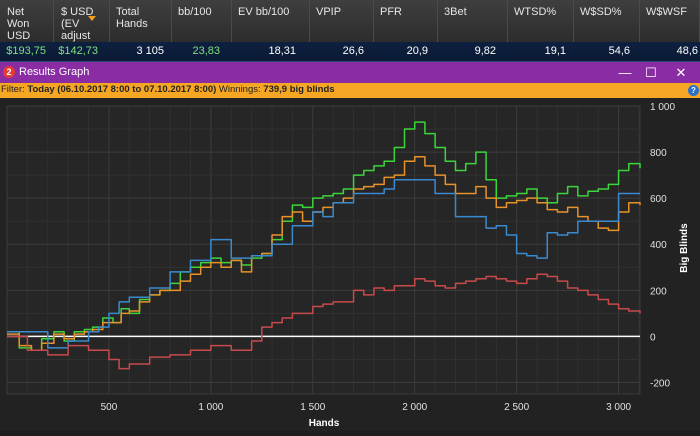 Image resolution: width=700 pixels, height=436 pixels. I want to click on window-title: Results Graph, so click(54, 72).